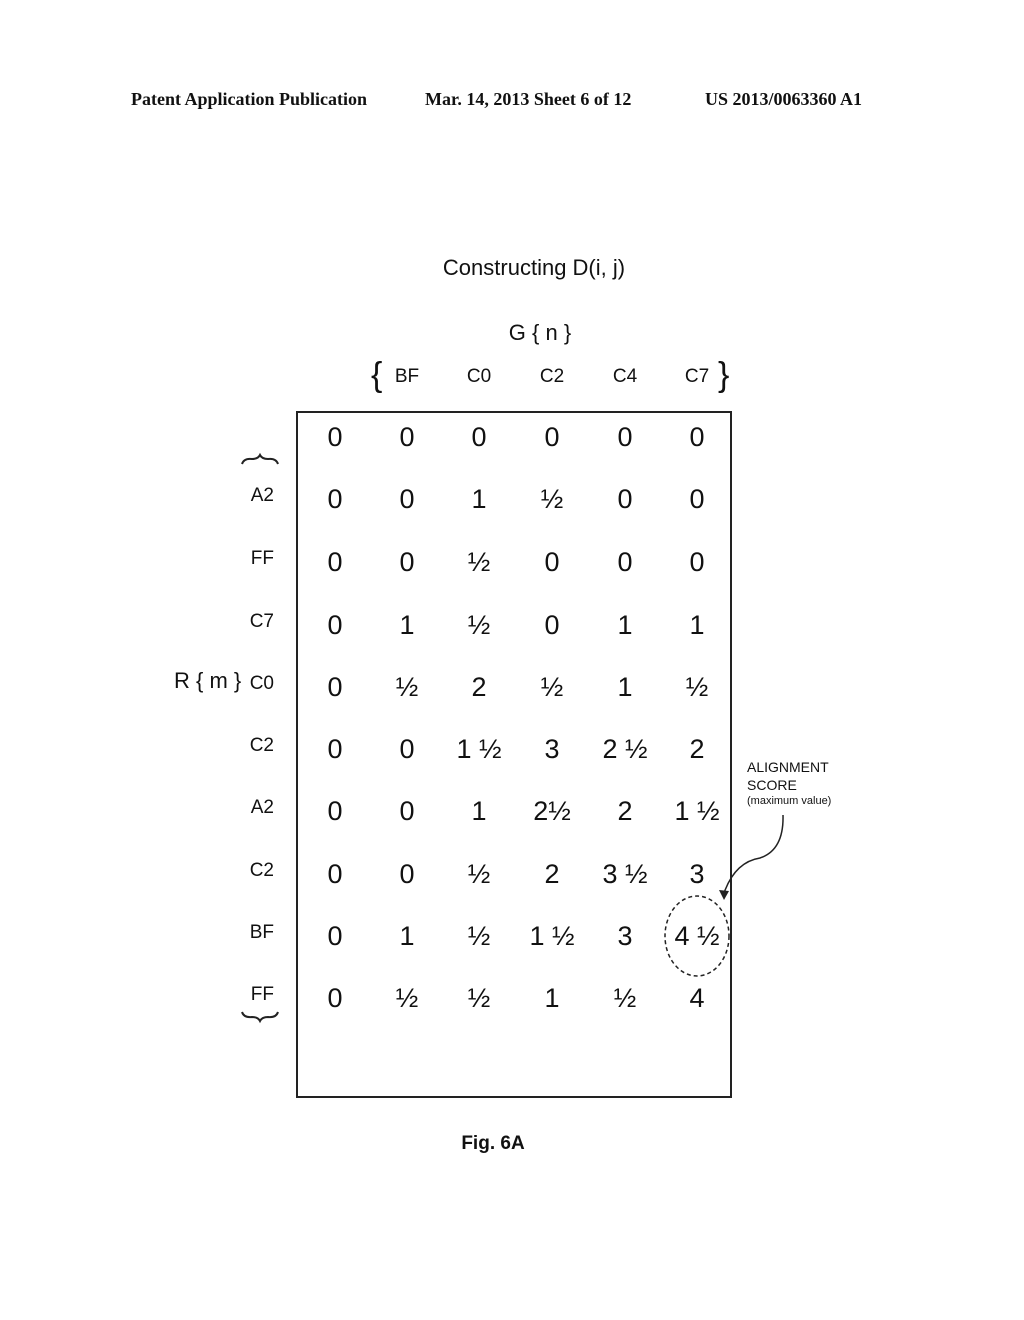 The height and width of the screenshot is (1320, 1024). Describe the element at coordinates (208, 680) in the screenshot. I see `r-sequence-label: R { m }` at that location.